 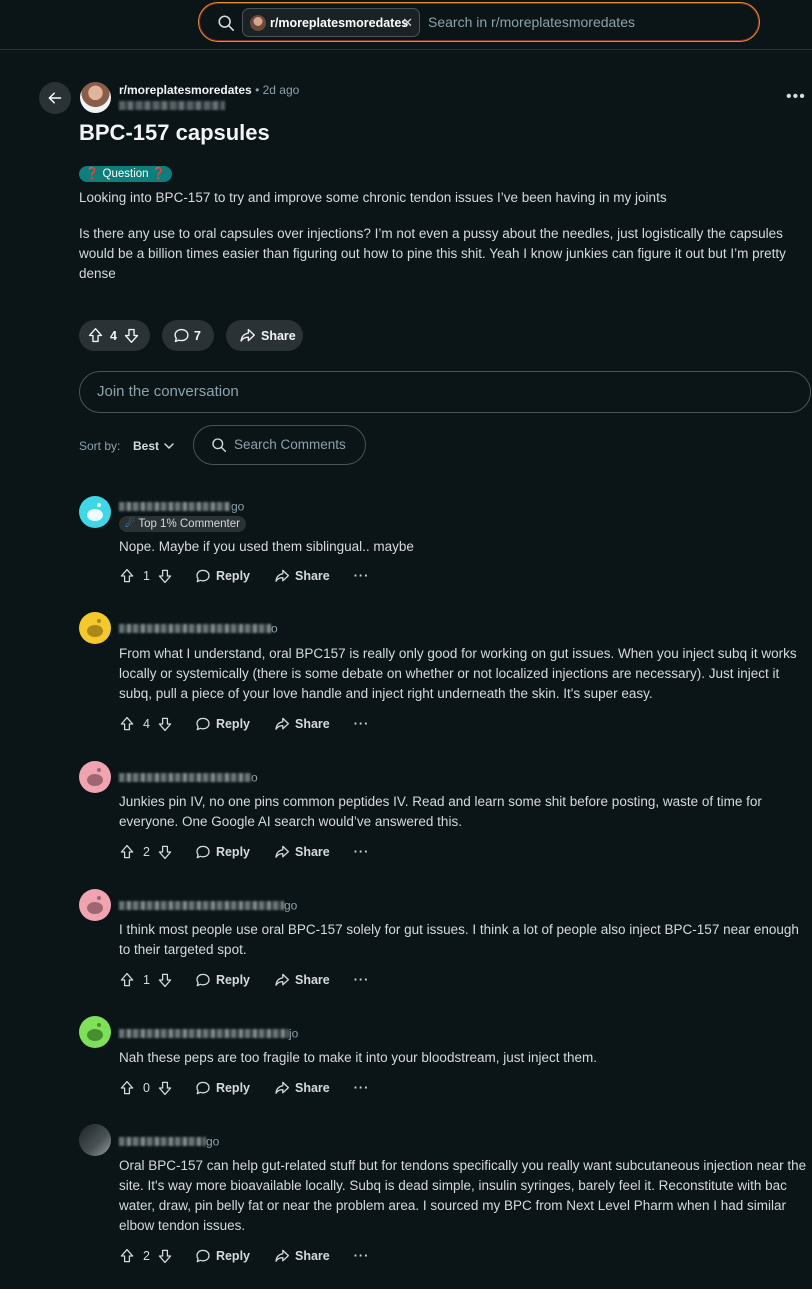 I want to click on search-comments-input: Search Comments, so click(x=279, y=445).